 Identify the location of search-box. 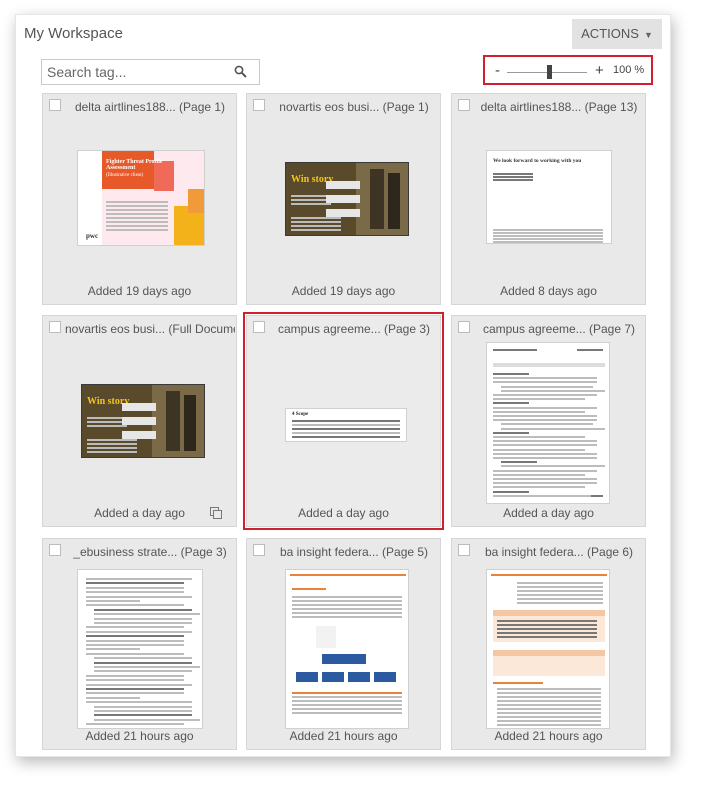
(150, 72).